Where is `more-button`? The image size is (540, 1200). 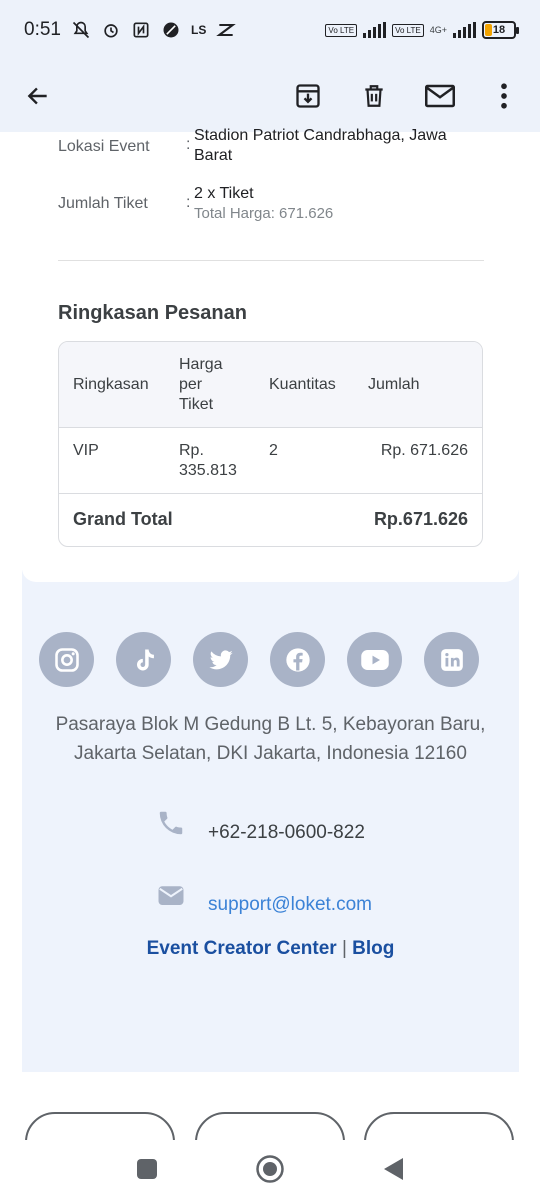 more-button is located at coordinates (504, 96).